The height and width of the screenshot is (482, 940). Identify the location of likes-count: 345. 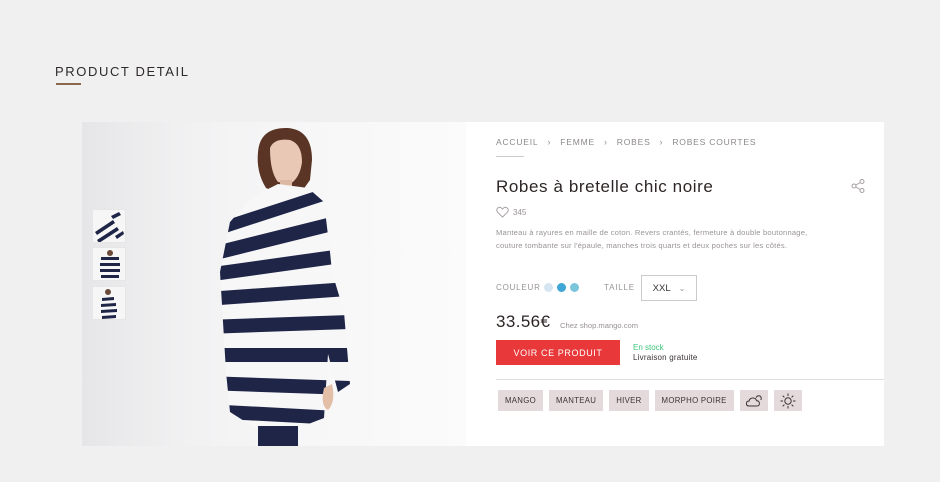
(520, 212).